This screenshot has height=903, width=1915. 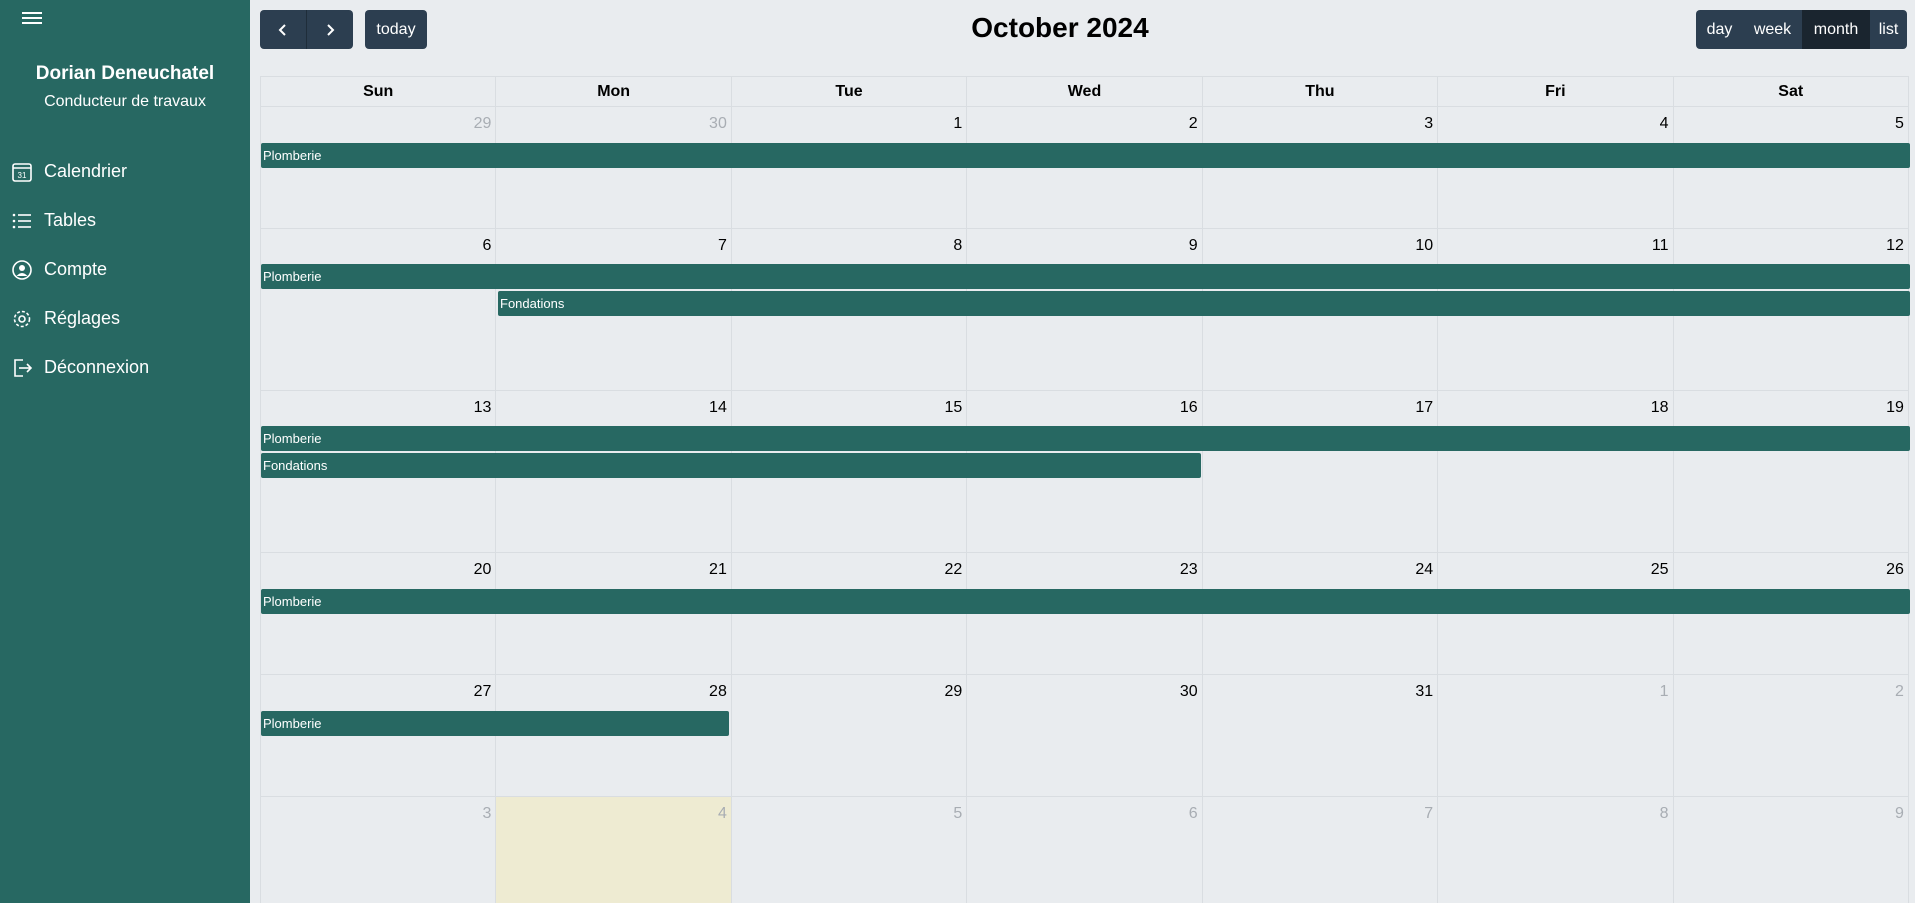 What do you see at coordinates (1895, 407) in the screenshot?
I see `day-number: 19` at bounding box center [1895, 407].